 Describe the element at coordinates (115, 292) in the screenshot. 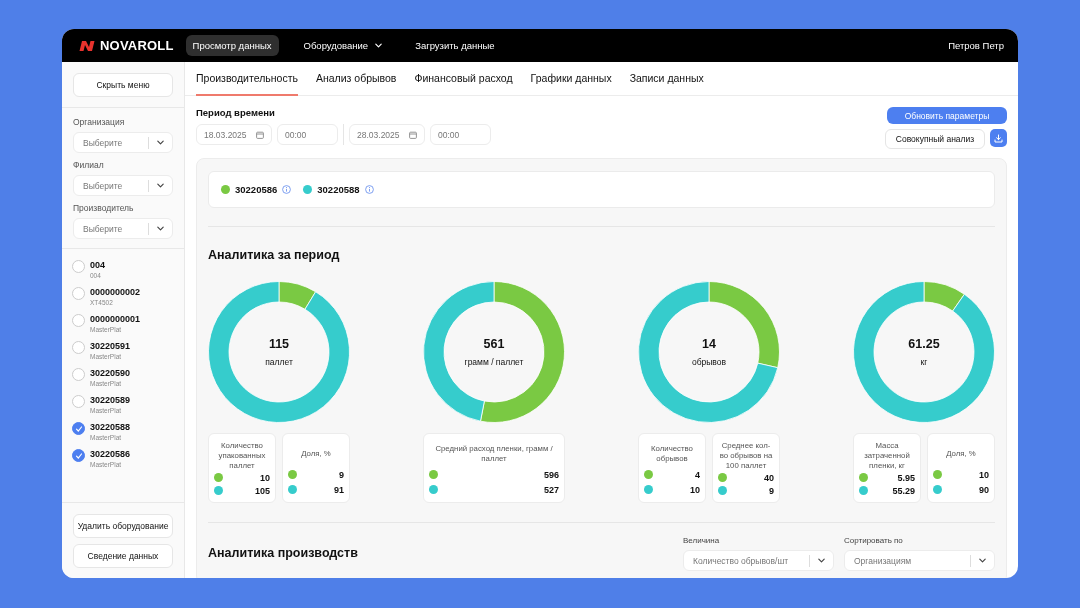

I see `equipment-name: 0000000002` at that location.